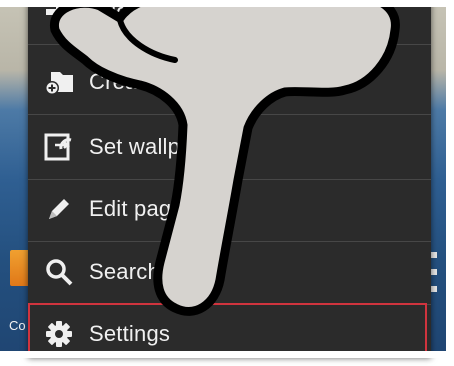 Image resolution: width=454 pixels, height=366 pixels. What do you see at coordinates (157, 146) in the screenshot?
I see `menu-item-label: Set wallpaper` at bounding box center [157, 146].